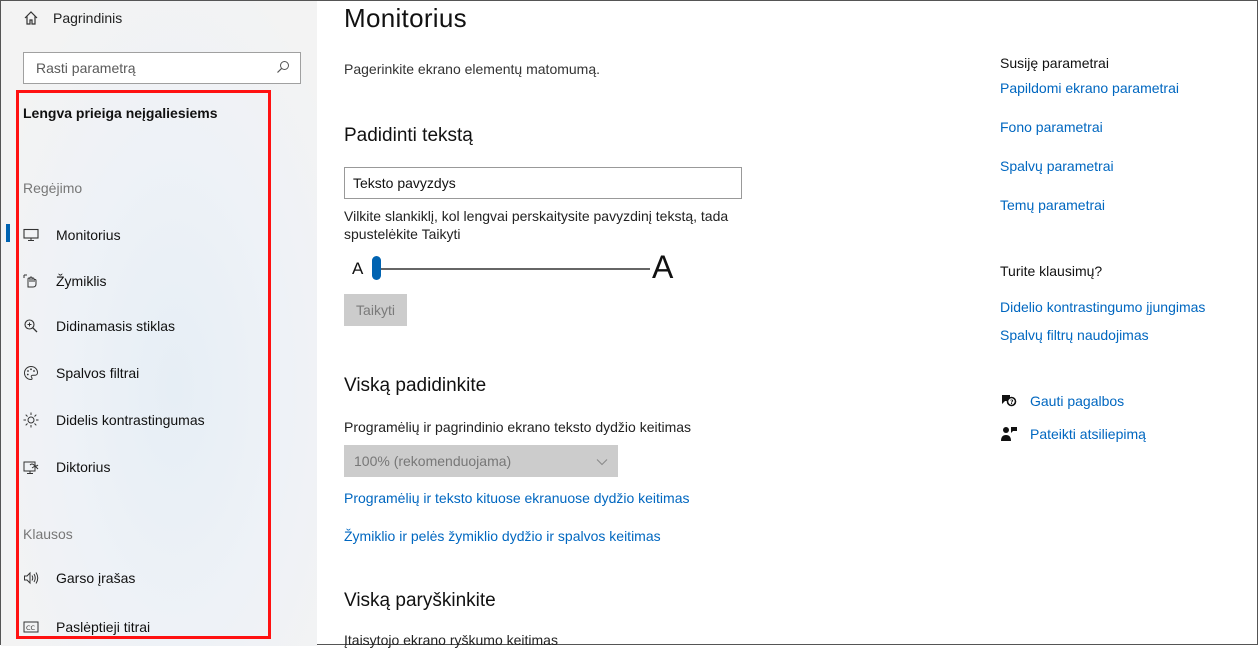 This screenshot has height=648, width=1258. I want to click on apply-button: Taikyti, so click(375, 310).